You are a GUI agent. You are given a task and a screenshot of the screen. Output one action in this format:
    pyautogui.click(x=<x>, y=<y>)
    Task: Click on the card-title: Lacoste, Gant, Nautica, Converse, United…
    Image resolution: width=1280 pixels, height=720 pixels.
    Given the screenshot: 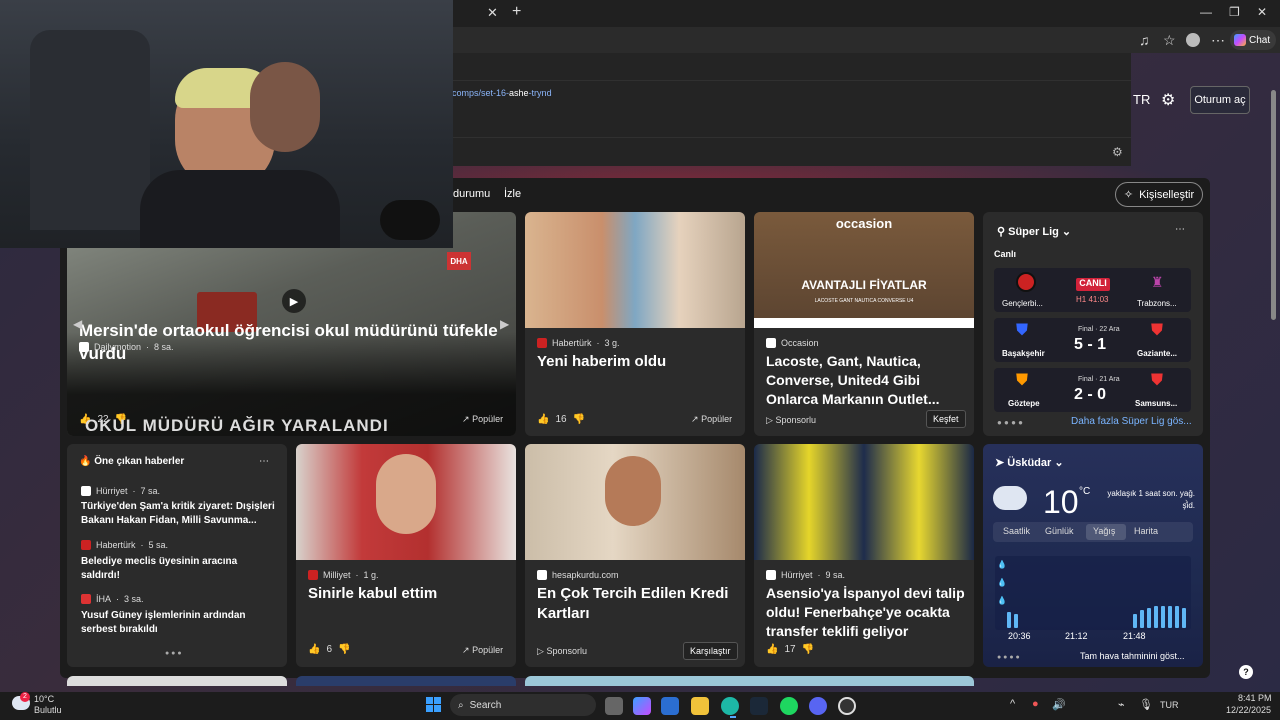 What is the action you would take?
    pyautogui.click(x=866, y=380)
    